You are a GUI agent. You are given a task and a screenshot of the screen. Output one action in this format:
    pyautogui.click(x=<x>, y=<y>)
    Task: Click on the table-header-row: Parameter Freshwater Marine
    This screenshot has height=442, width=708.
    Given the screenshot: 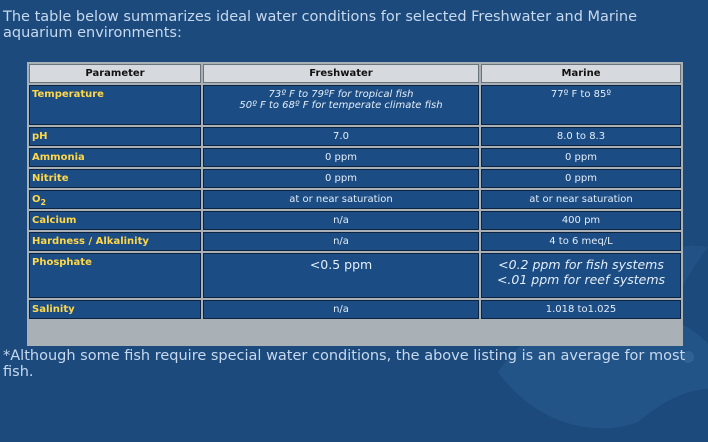 What is the action you would take?
    pyautogui.click(x=355, y=73)
    